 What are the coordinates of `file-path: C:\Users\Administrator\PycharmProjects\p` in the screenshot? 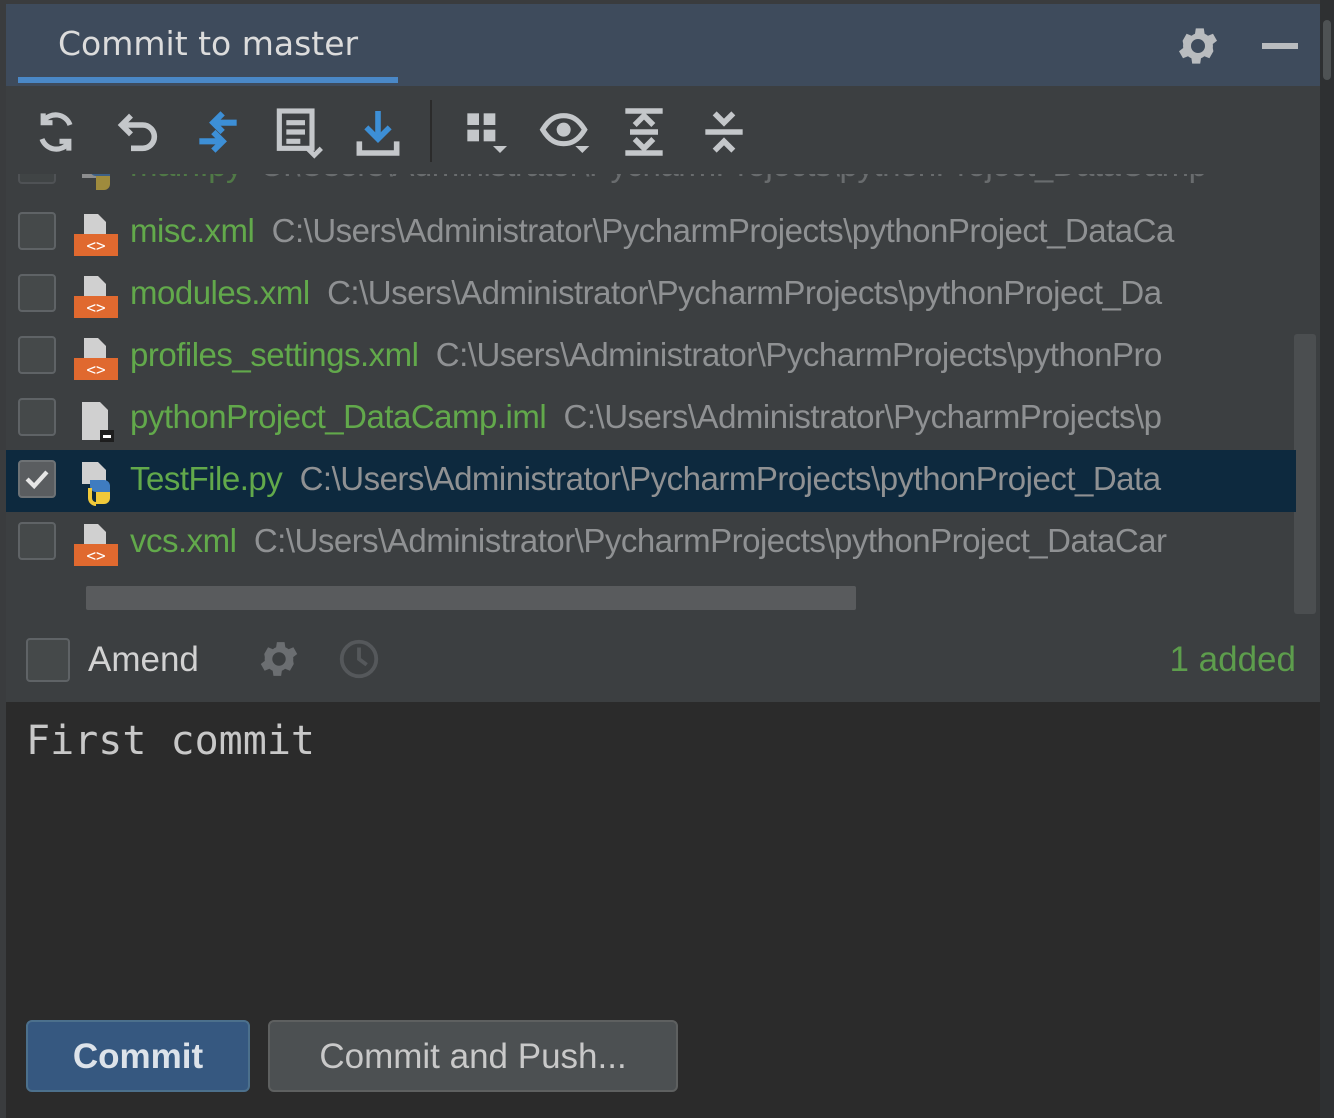 It's located at (863, 416).